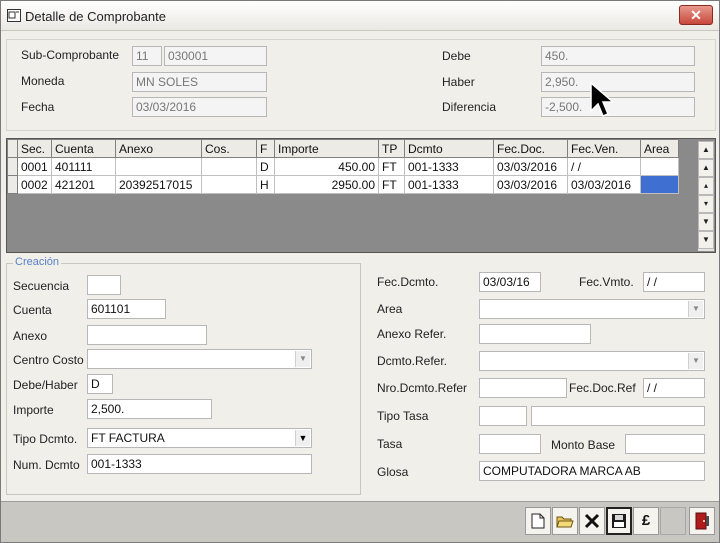 The width and height of the screenshot is (720, 543). Describe the element at coordinates (469, 107) in the screenshot. I see `diferencia-label: Diferencia` at that location.